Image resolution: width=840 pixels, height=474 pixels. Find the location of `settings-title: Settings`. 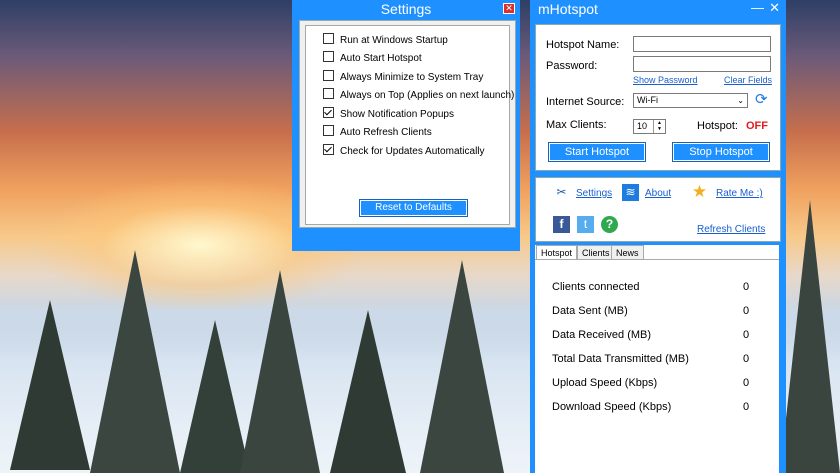

settings-title: Settings is located at coordinates (406, 9).